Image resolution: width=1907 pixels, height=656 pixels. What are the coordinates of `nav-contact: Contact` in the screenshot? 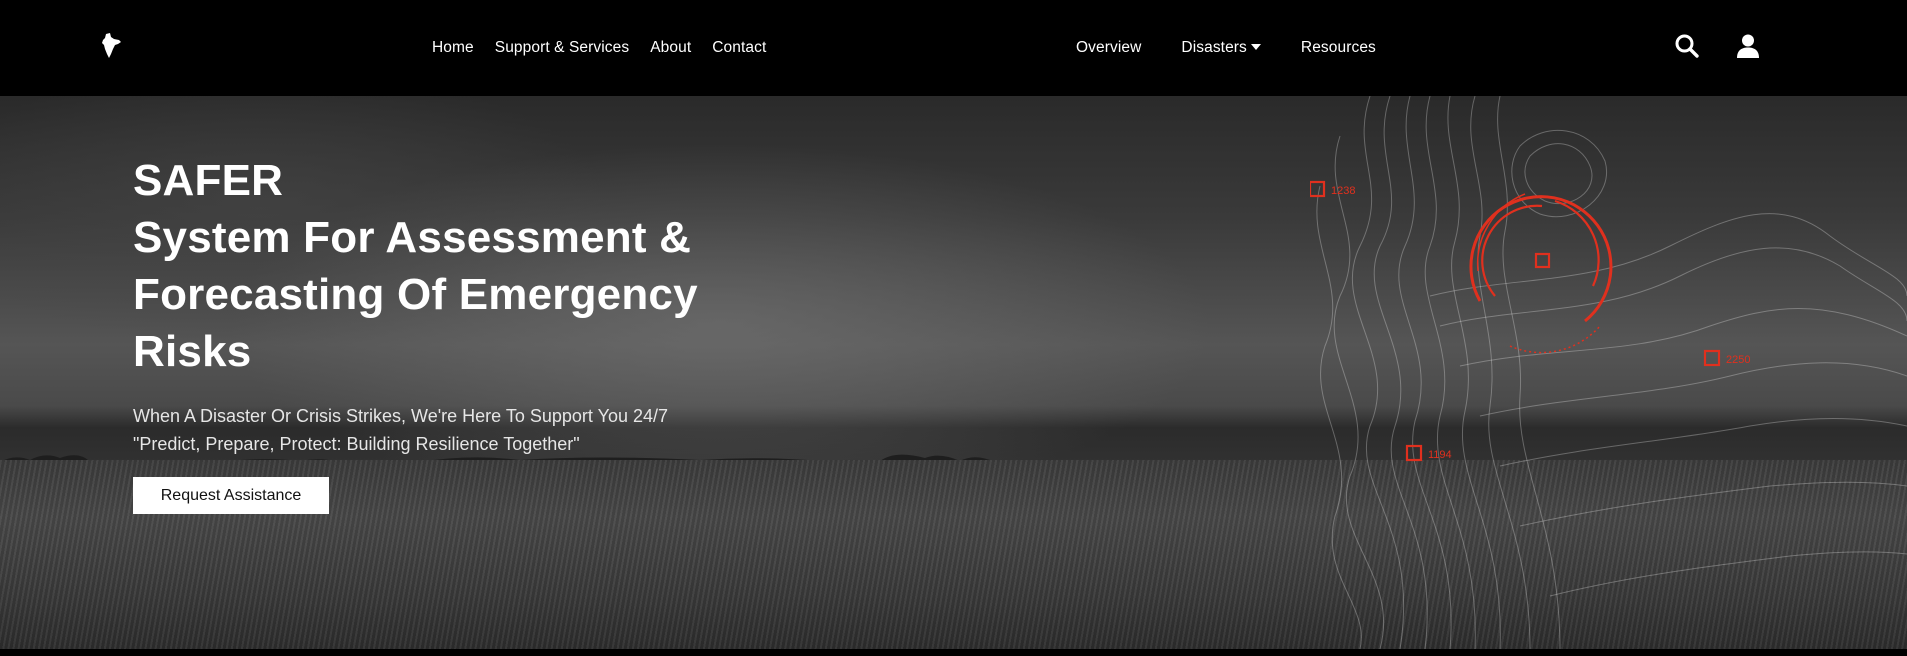 It's located at (739, 48).